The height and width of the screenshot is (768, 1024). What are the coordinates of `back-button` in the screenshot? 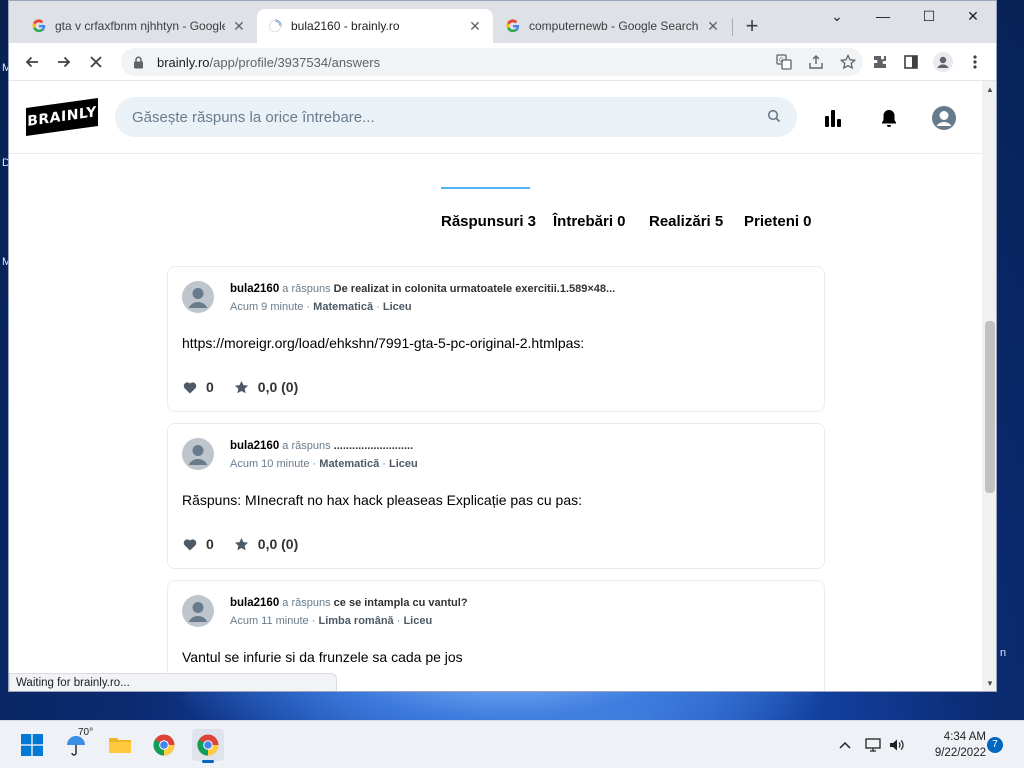 It's located at (32, 62).